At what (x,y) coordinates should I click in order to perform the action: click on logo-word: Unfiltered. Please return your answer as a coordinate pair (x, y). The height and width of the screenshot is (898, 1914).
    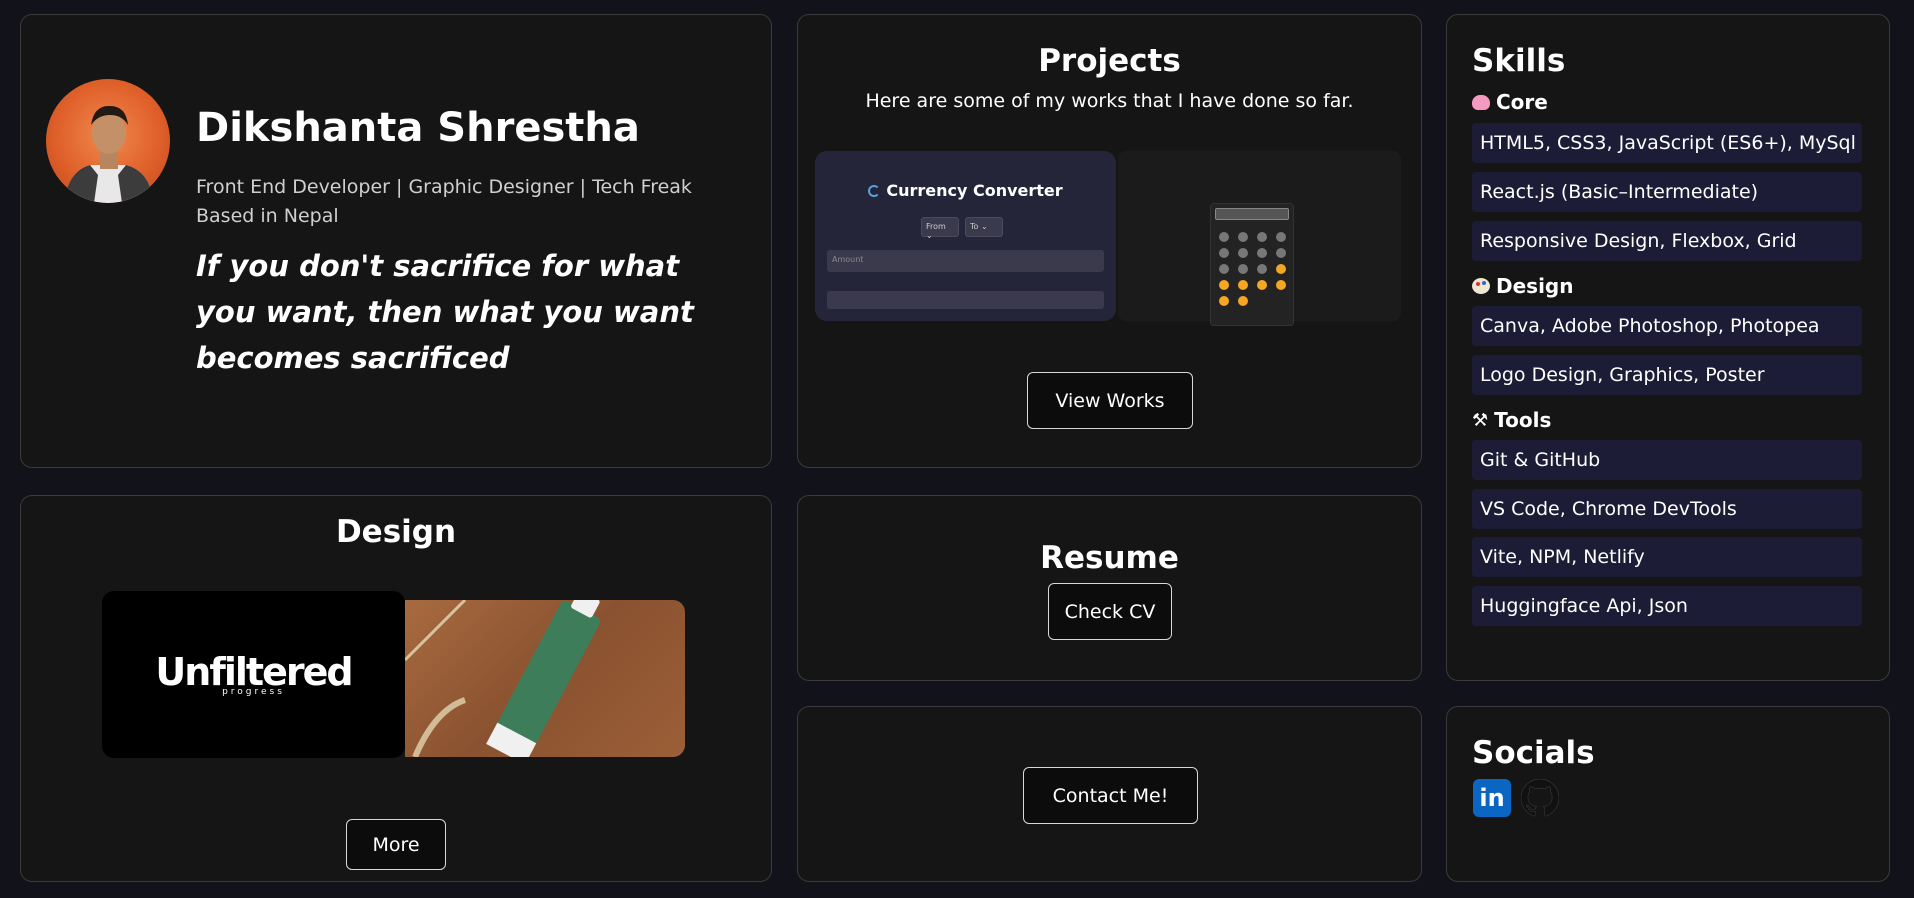
    Looking at the image, I should click on (254, 671).